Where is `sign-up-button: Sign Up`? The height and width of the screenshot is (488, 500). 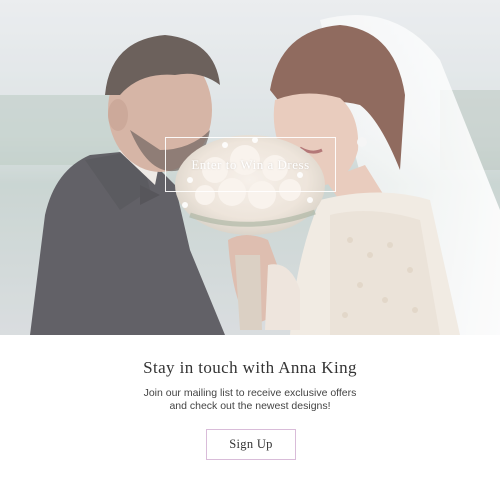
sign-up-button: Sign Up is located at coordinates (251, 444).